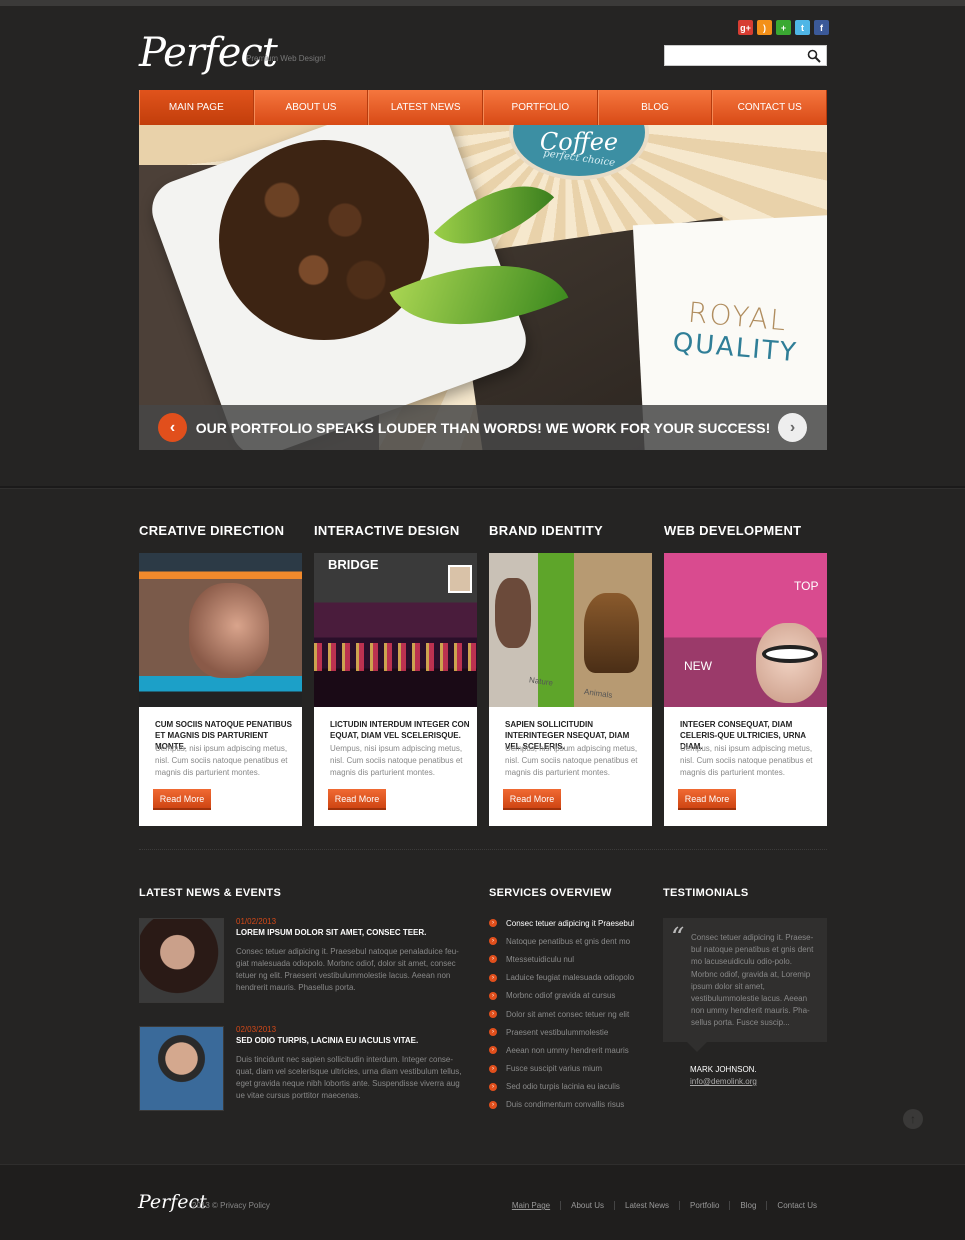 This screenshot has width=965, height=1240. What do you see at coordinates (745, 27) in the screenshot?
I see `google-plus-icon: g+` at bounding box center [745, 27].